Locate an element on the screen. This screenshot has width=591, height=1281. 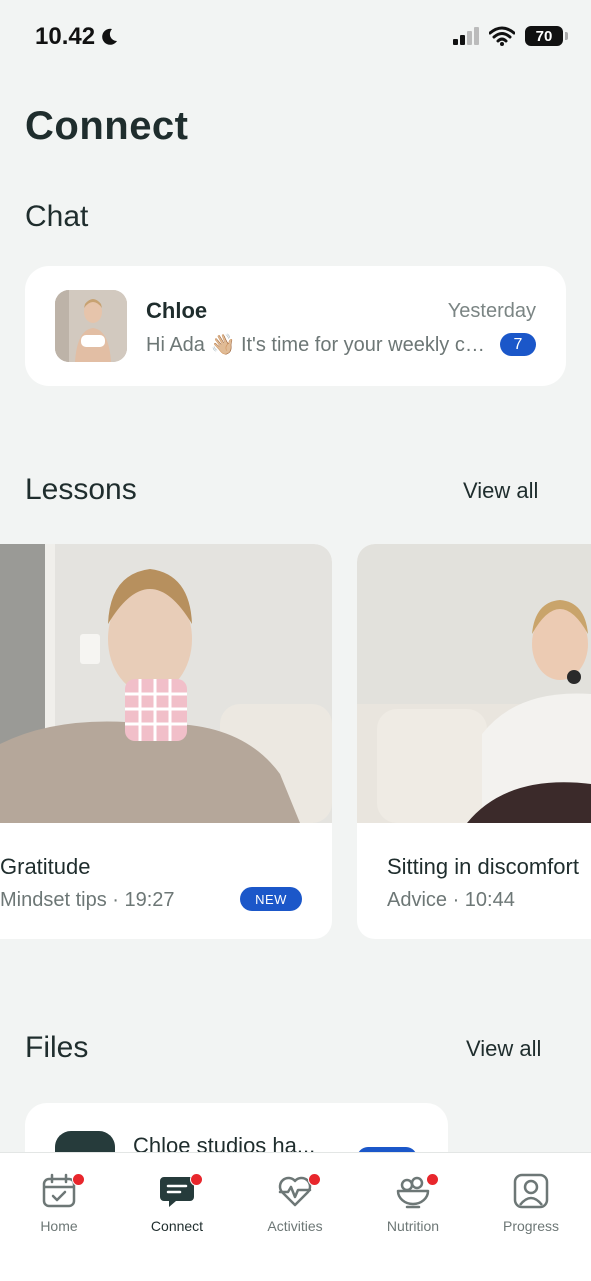
avatar-photo is located at coordinates (91, 326).